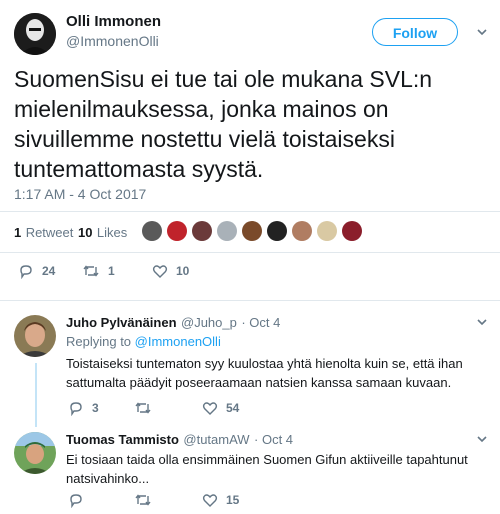 The image size is (500, 514). Describe the element at coordinates (112, 232) in the screenshot. I see `likes-label: Likes` at that location.